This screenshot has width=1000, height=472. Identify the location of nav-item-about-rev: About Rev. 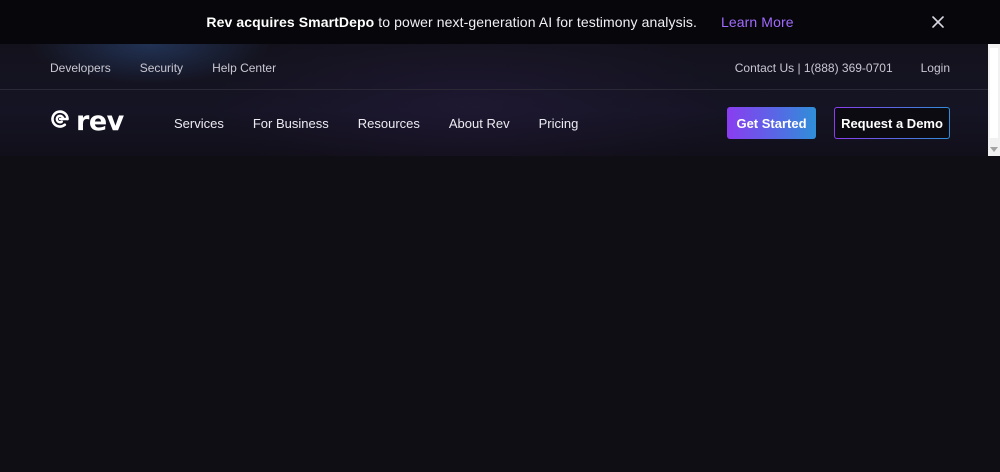
(479, 123).